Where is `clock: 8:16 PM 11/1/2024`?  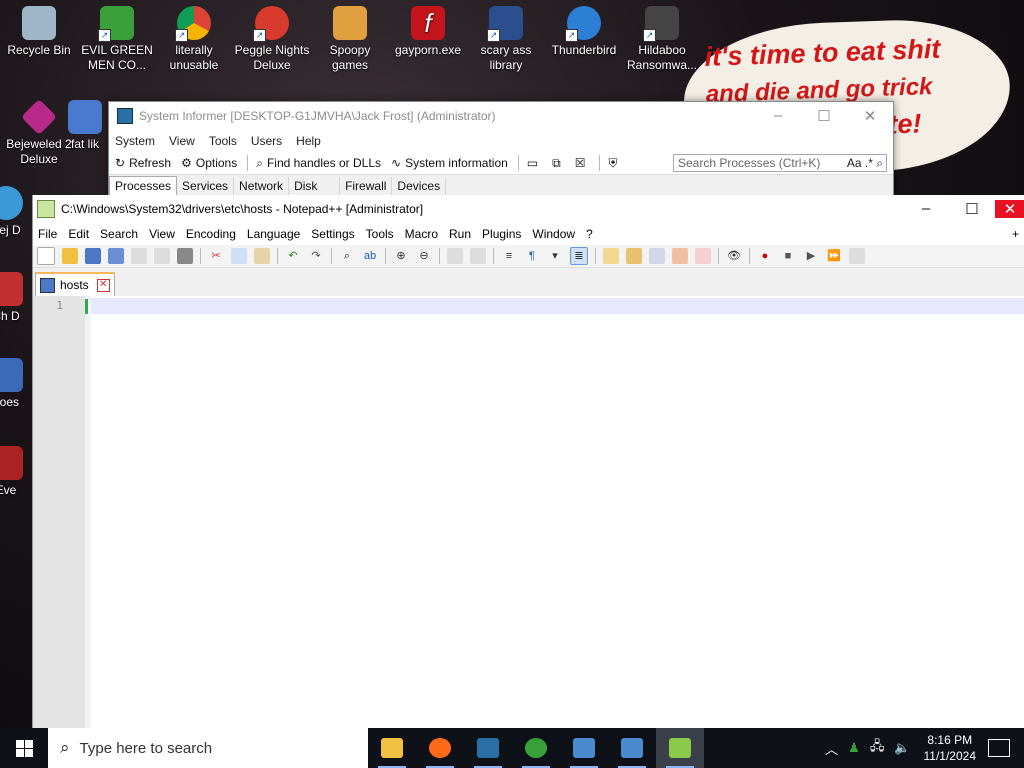
clock: 8:16 PM 11/1/2024 is located at coordinates (950, 748).